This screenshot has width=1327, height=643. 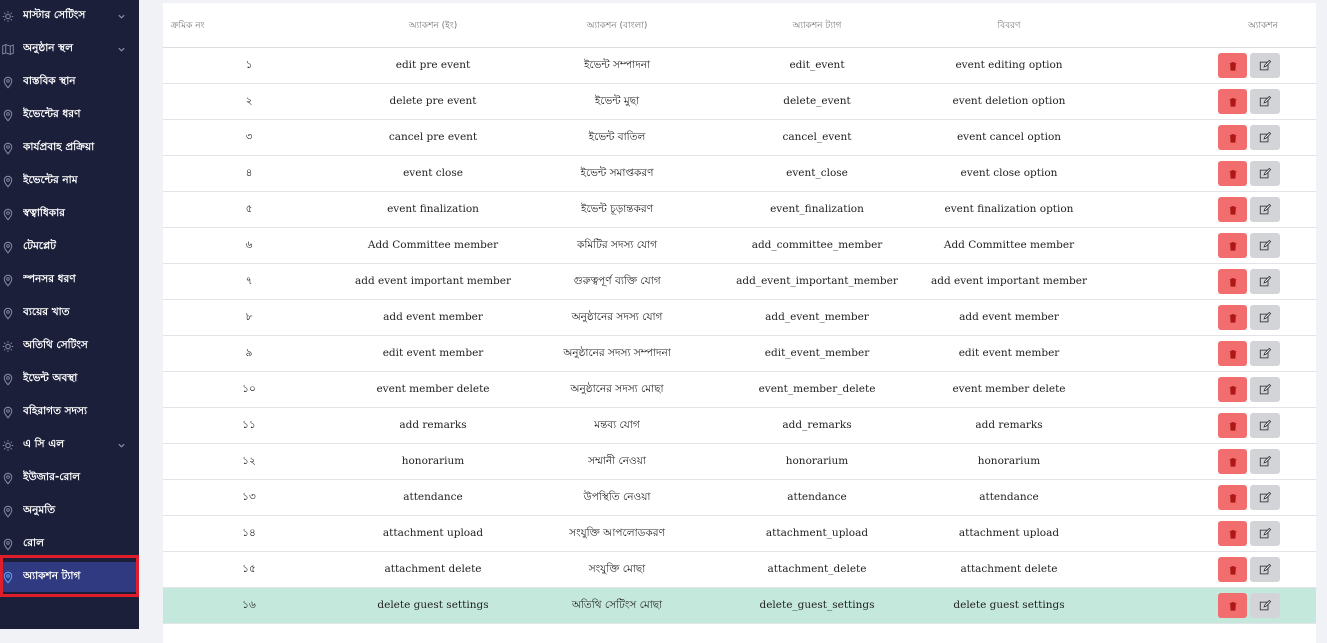 I want to click on cell-action-en: attendance, so click(x=433, y=497).